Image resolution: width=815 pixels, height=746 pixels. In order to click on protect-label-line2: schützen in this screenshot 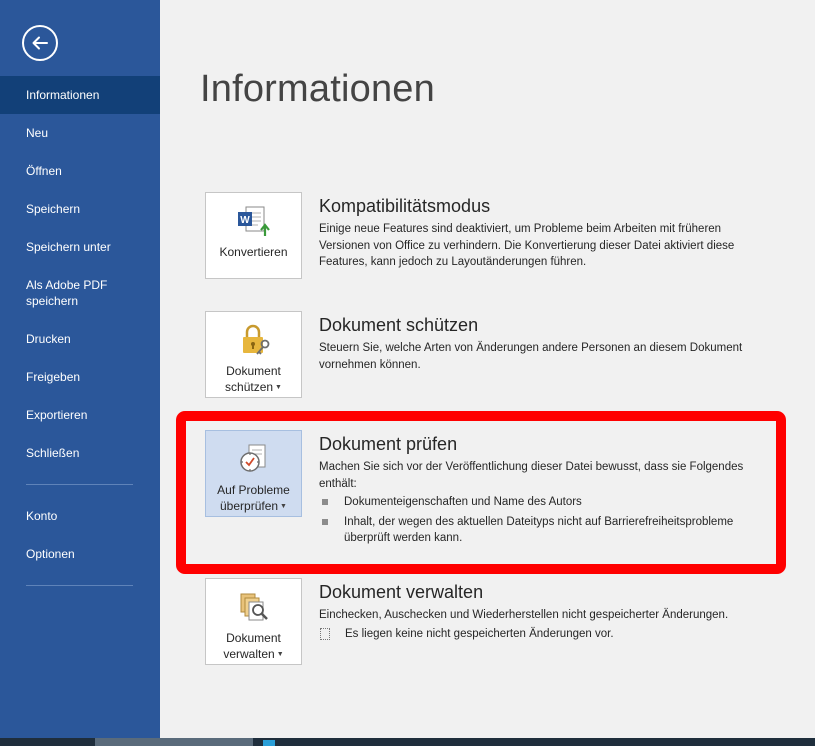, I will do `click(249, 387)`.